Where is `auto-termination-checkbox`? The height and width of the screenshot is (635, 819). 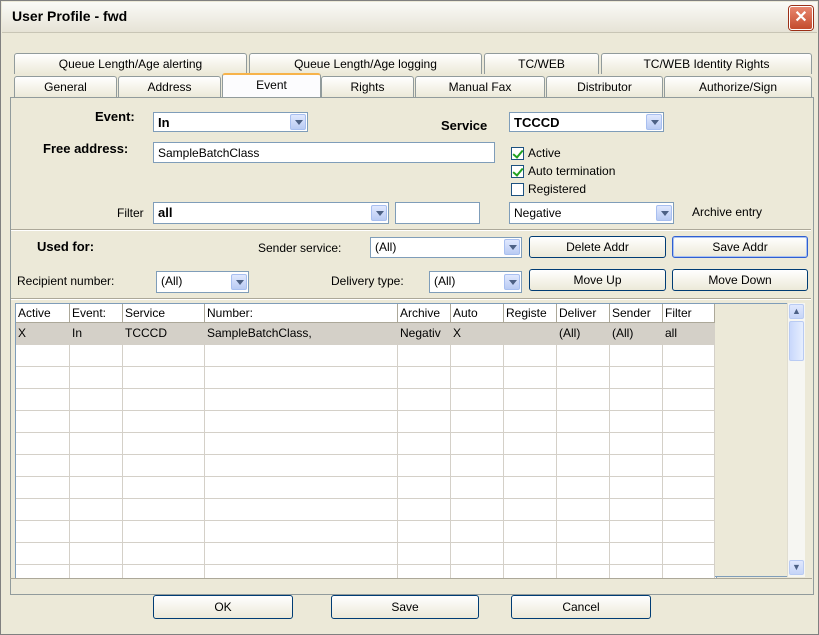 auto-termination-checkbox is located at coordinates (517, 171).